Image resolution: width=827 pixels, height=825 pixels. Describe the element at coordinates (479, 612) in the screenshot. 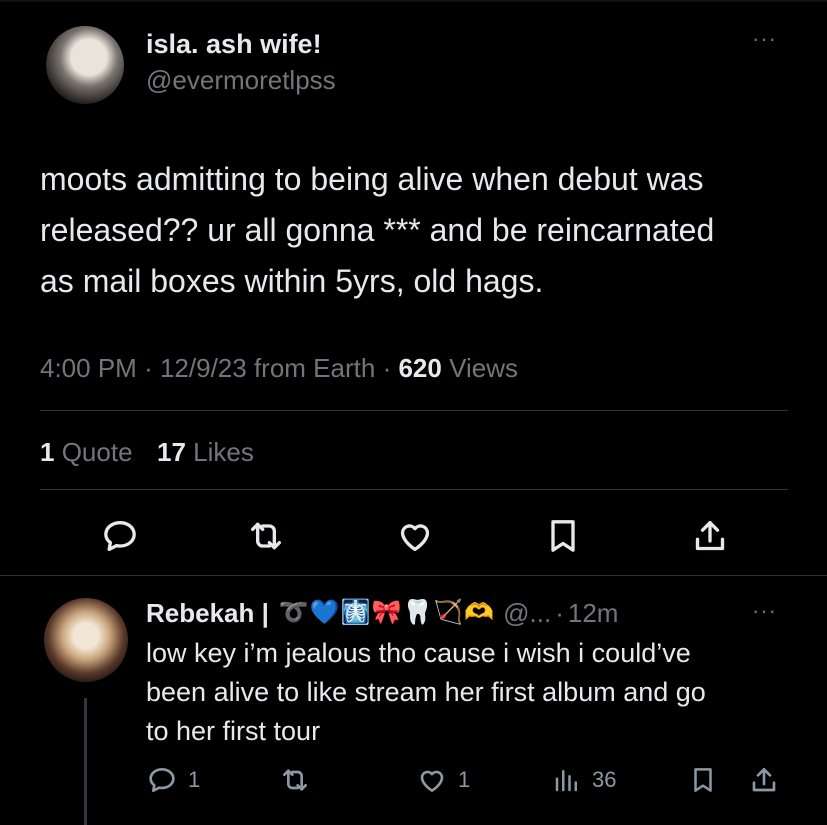

I see `emoji: 🫶` at that location.